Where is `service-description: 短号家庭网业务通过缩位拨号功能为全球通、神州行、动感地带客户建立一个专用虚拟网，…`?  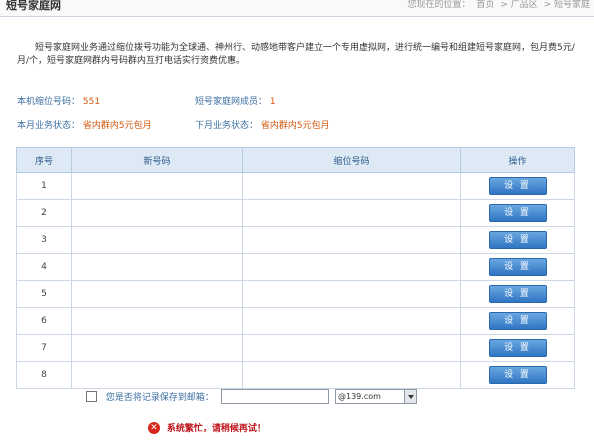 service-description: 短号家庭网业务通过缩位拨号功能为全球通、神州行、动感地带客户建立一个专用虚拟网，… is located at coordinates (297, 55).